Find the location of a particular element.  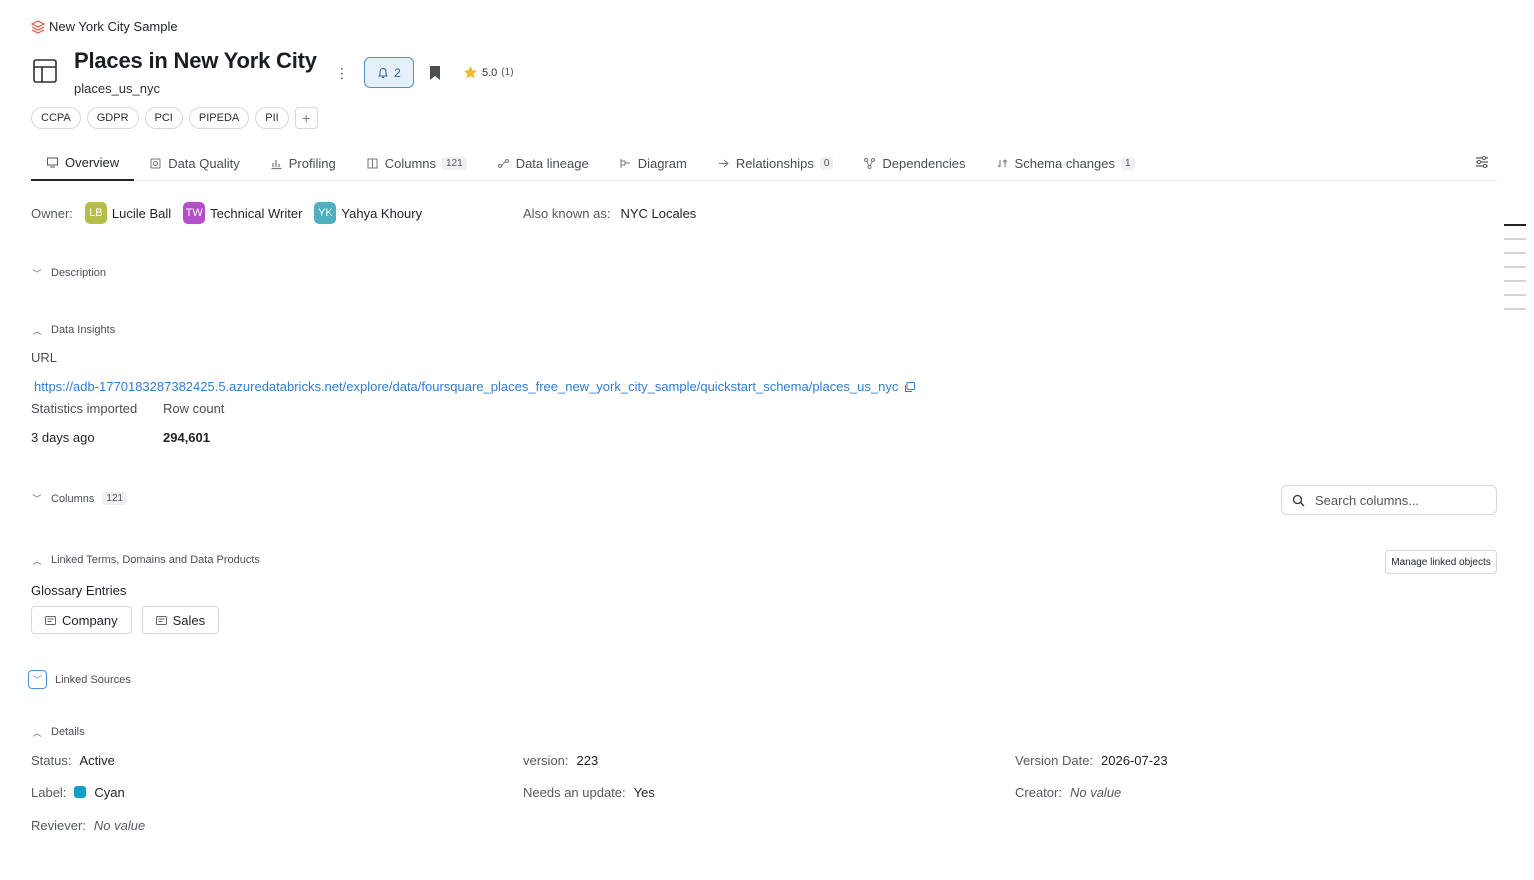

table-icon is located at coordinates (45, 71).